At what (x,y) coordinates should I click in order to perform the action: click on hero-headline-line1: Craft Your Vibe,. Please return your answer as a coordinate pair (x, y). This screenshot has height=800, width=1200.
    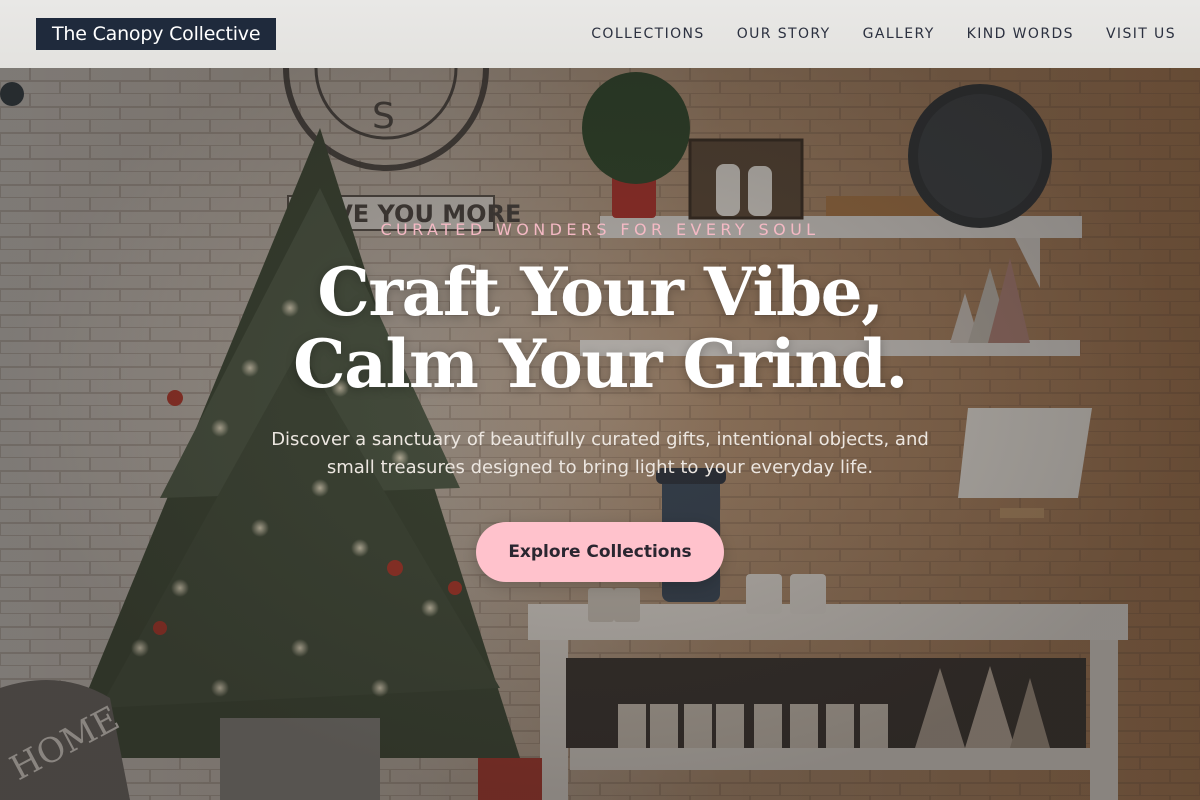
    Looking at the image, I should click on (600, 292).